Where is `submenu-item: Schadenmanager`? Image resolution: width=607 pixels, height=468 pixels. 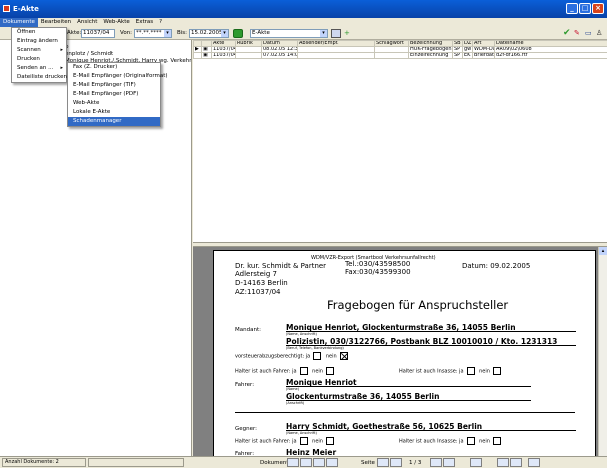
submenu-item: Schadenmanager is located at coordinates (114, 121).